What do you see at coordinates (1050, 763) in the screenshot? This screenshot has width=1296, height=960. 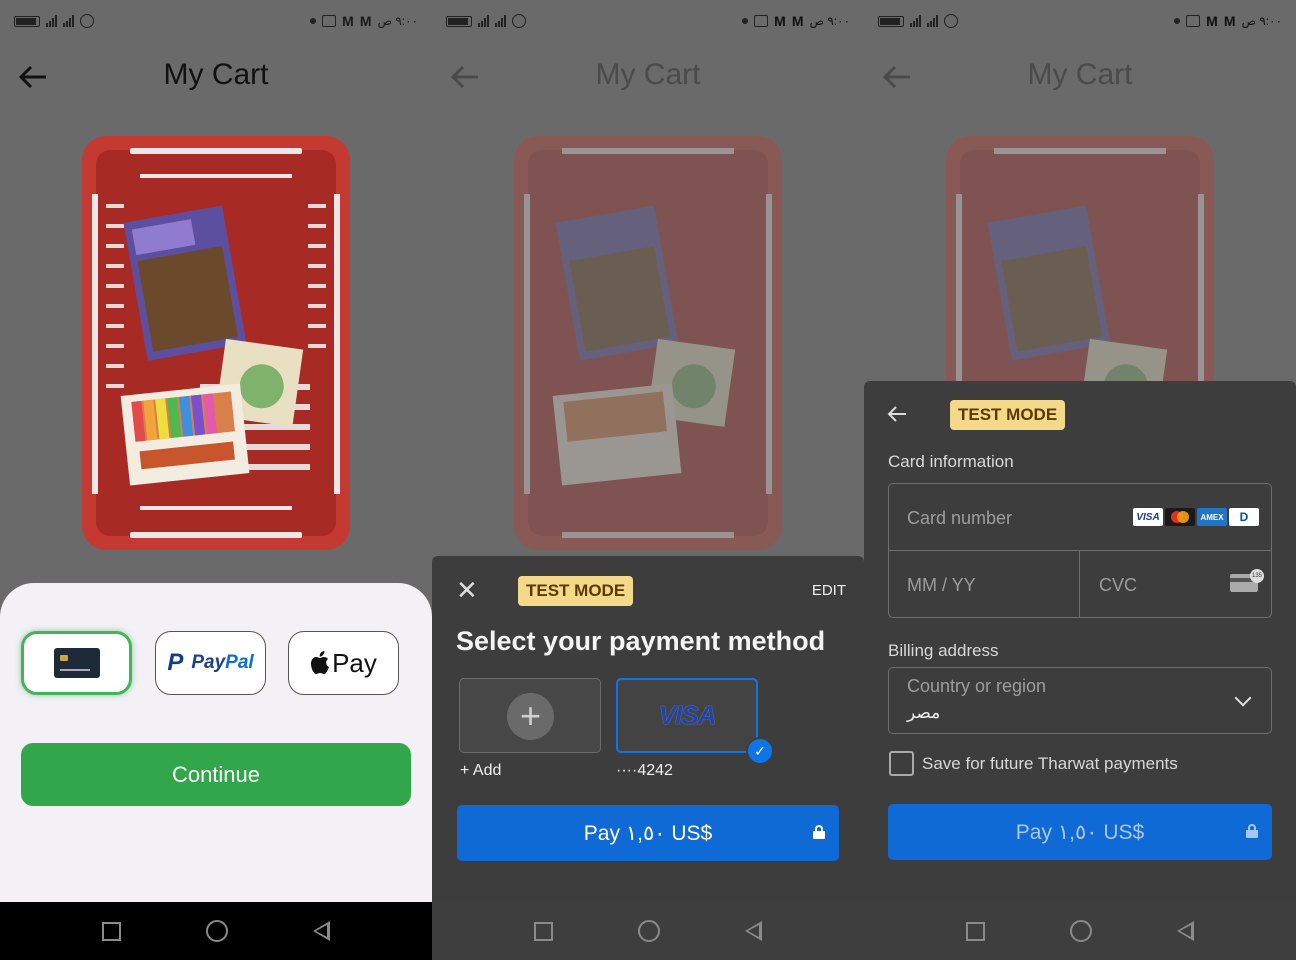 I see `save-card-label: Save for future Tharwat payments` at bounding box center [1050, 763].